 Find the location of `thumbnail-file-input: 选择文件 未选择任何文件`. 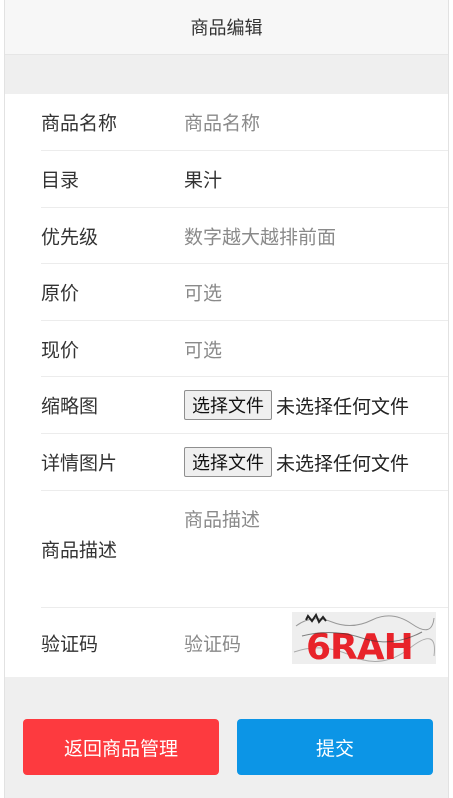

thumbnail-file-input: 选择文件 未选择任何文件 is located at coordinates (296, 405).